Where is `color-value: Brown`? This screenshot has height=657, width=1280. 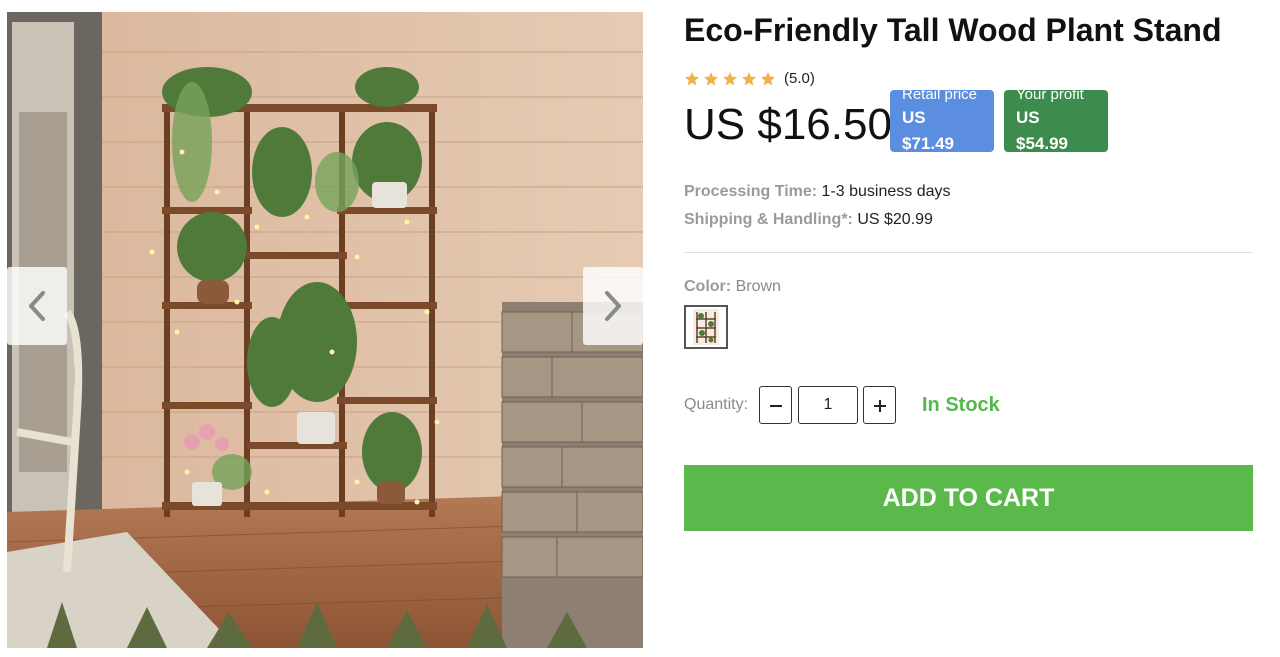
color-value: Brown is located at coordinates (758, 286).